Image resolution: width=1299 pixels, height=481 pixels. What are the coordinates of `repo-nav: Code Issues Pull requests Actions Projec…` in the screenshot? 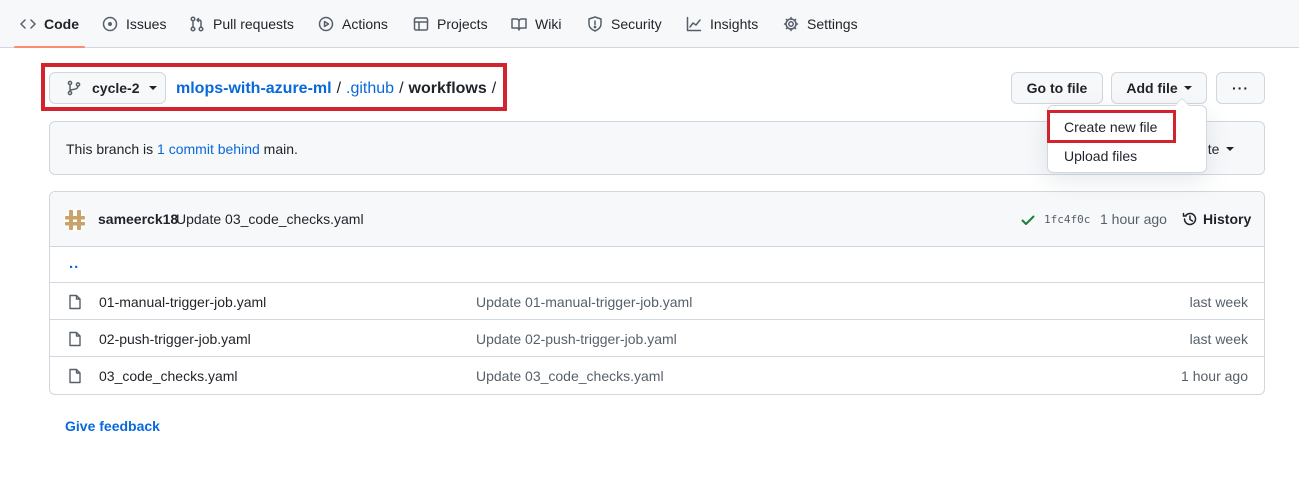 It's located at (649, 24).